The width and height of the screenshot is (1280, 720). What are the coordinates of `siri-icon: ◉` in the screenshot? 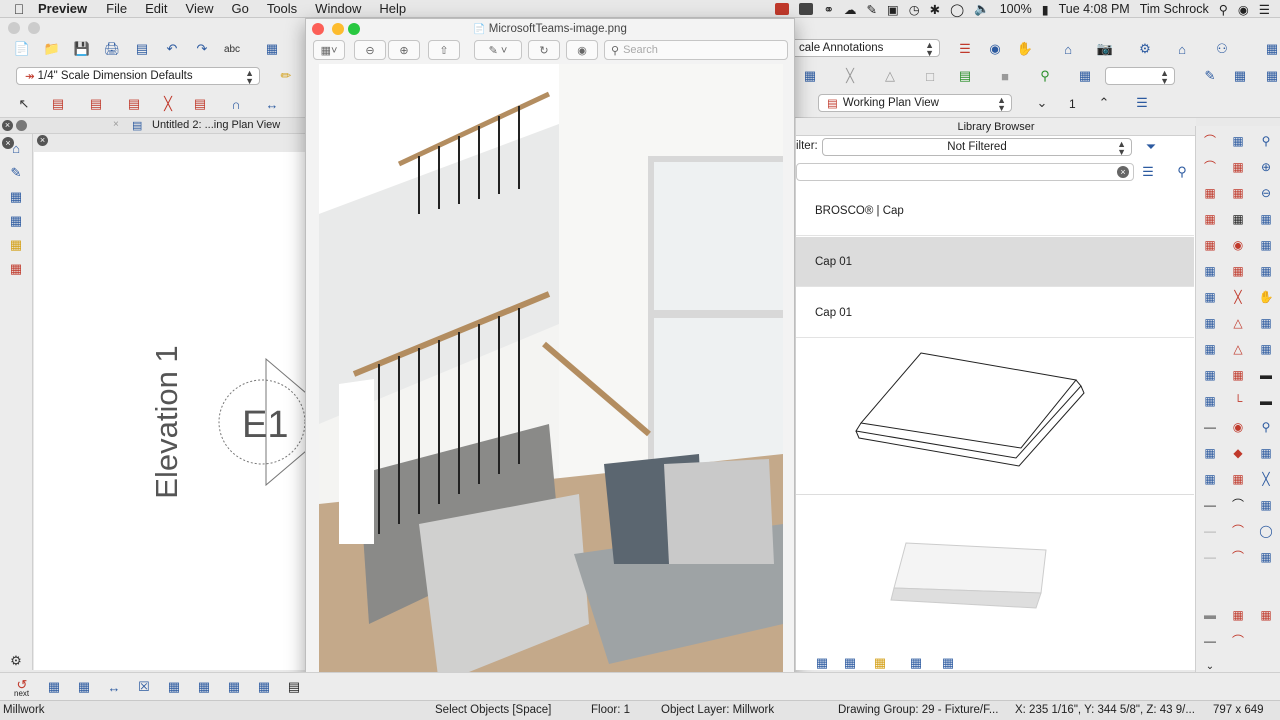 It's located at (1243, 9).